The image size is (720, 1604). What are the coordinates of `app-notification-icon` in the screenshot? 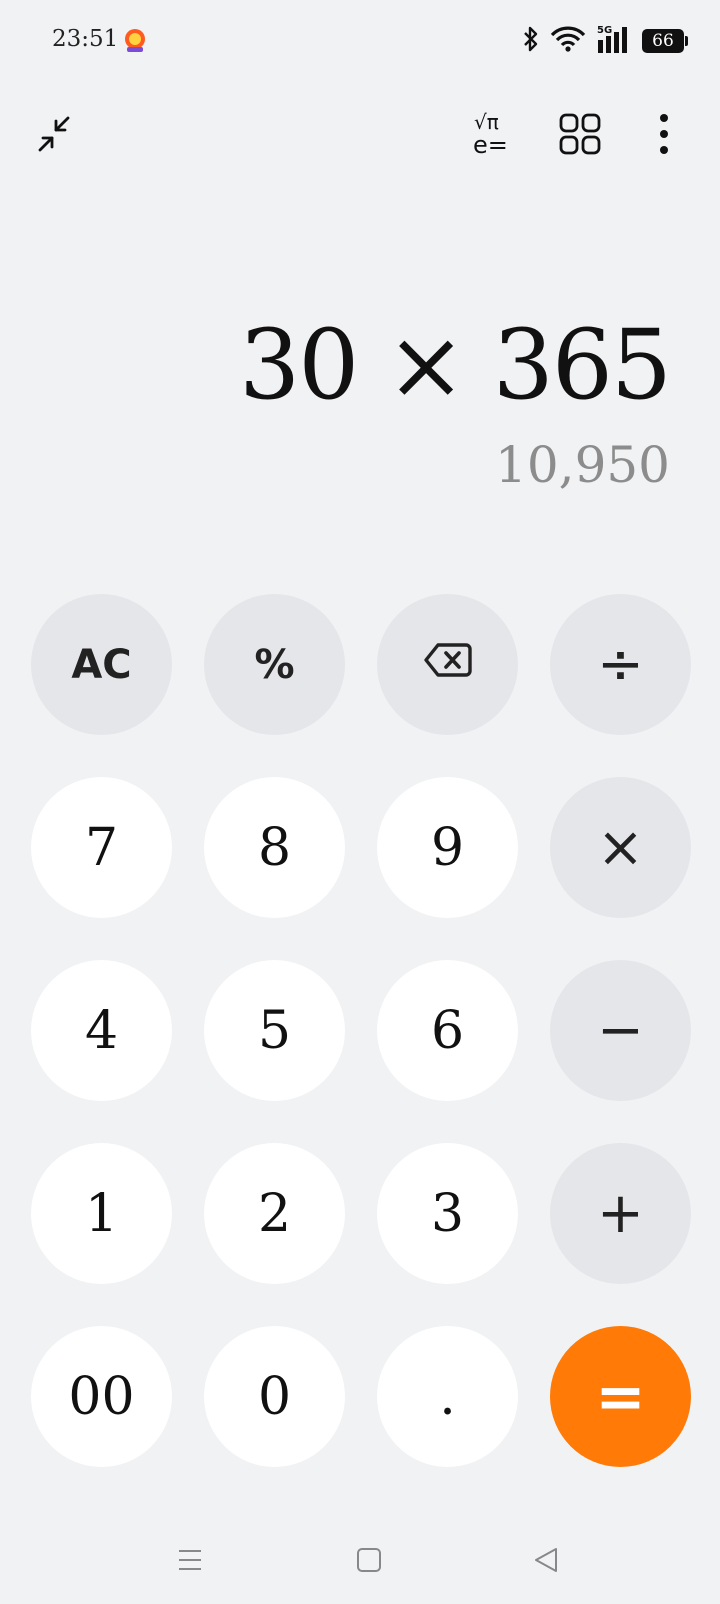 It's located at (135, 41).